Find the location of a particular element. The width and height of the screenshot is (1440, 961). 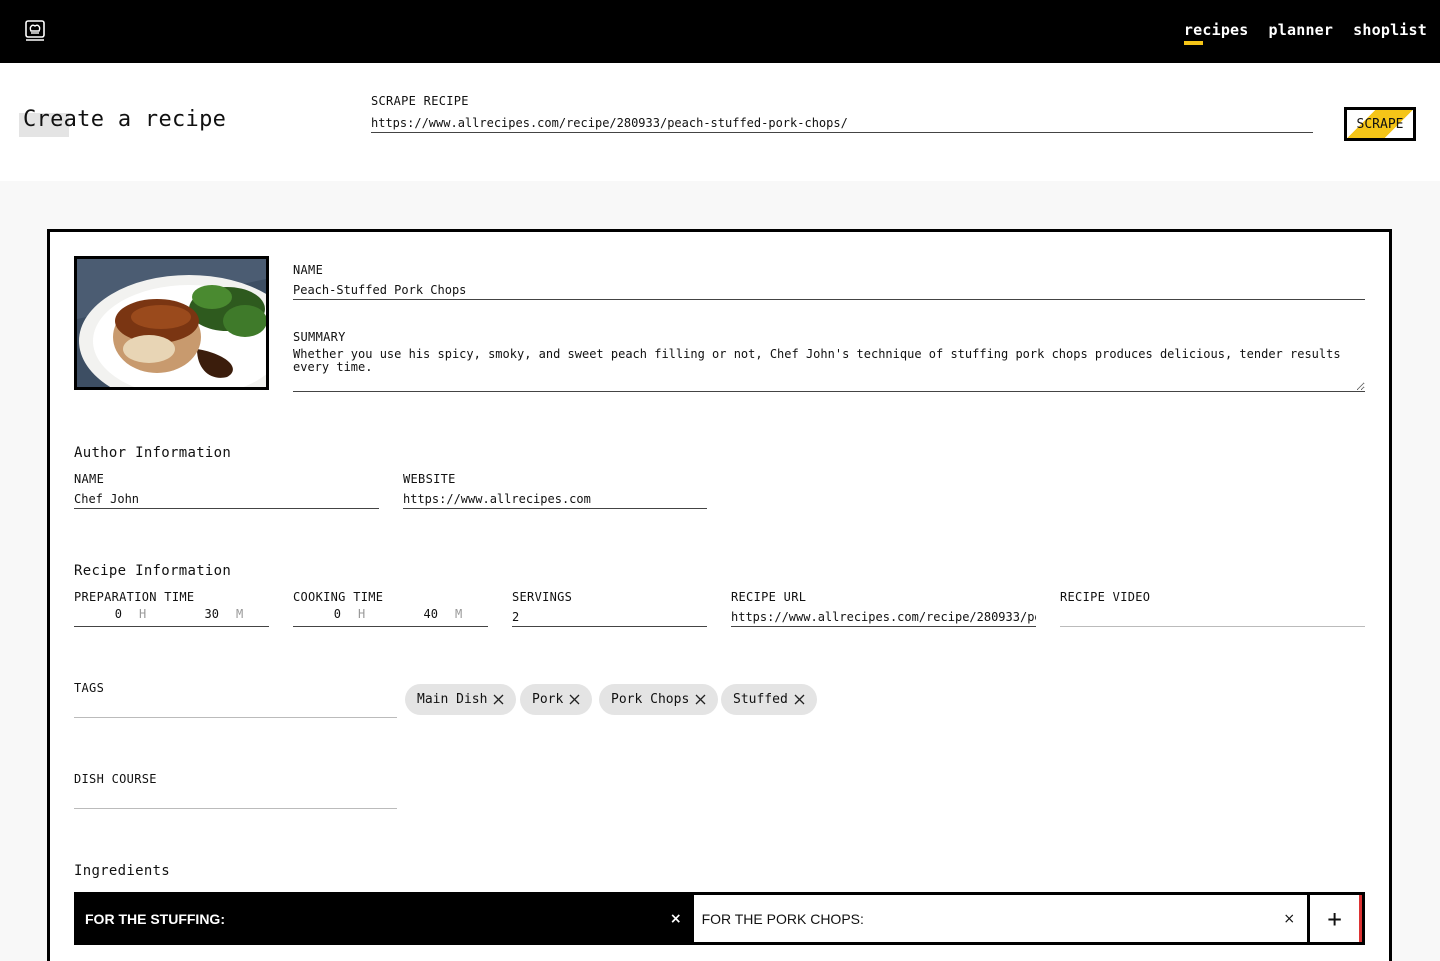

prep-hours: 0 is located at coordinates (98, 616).